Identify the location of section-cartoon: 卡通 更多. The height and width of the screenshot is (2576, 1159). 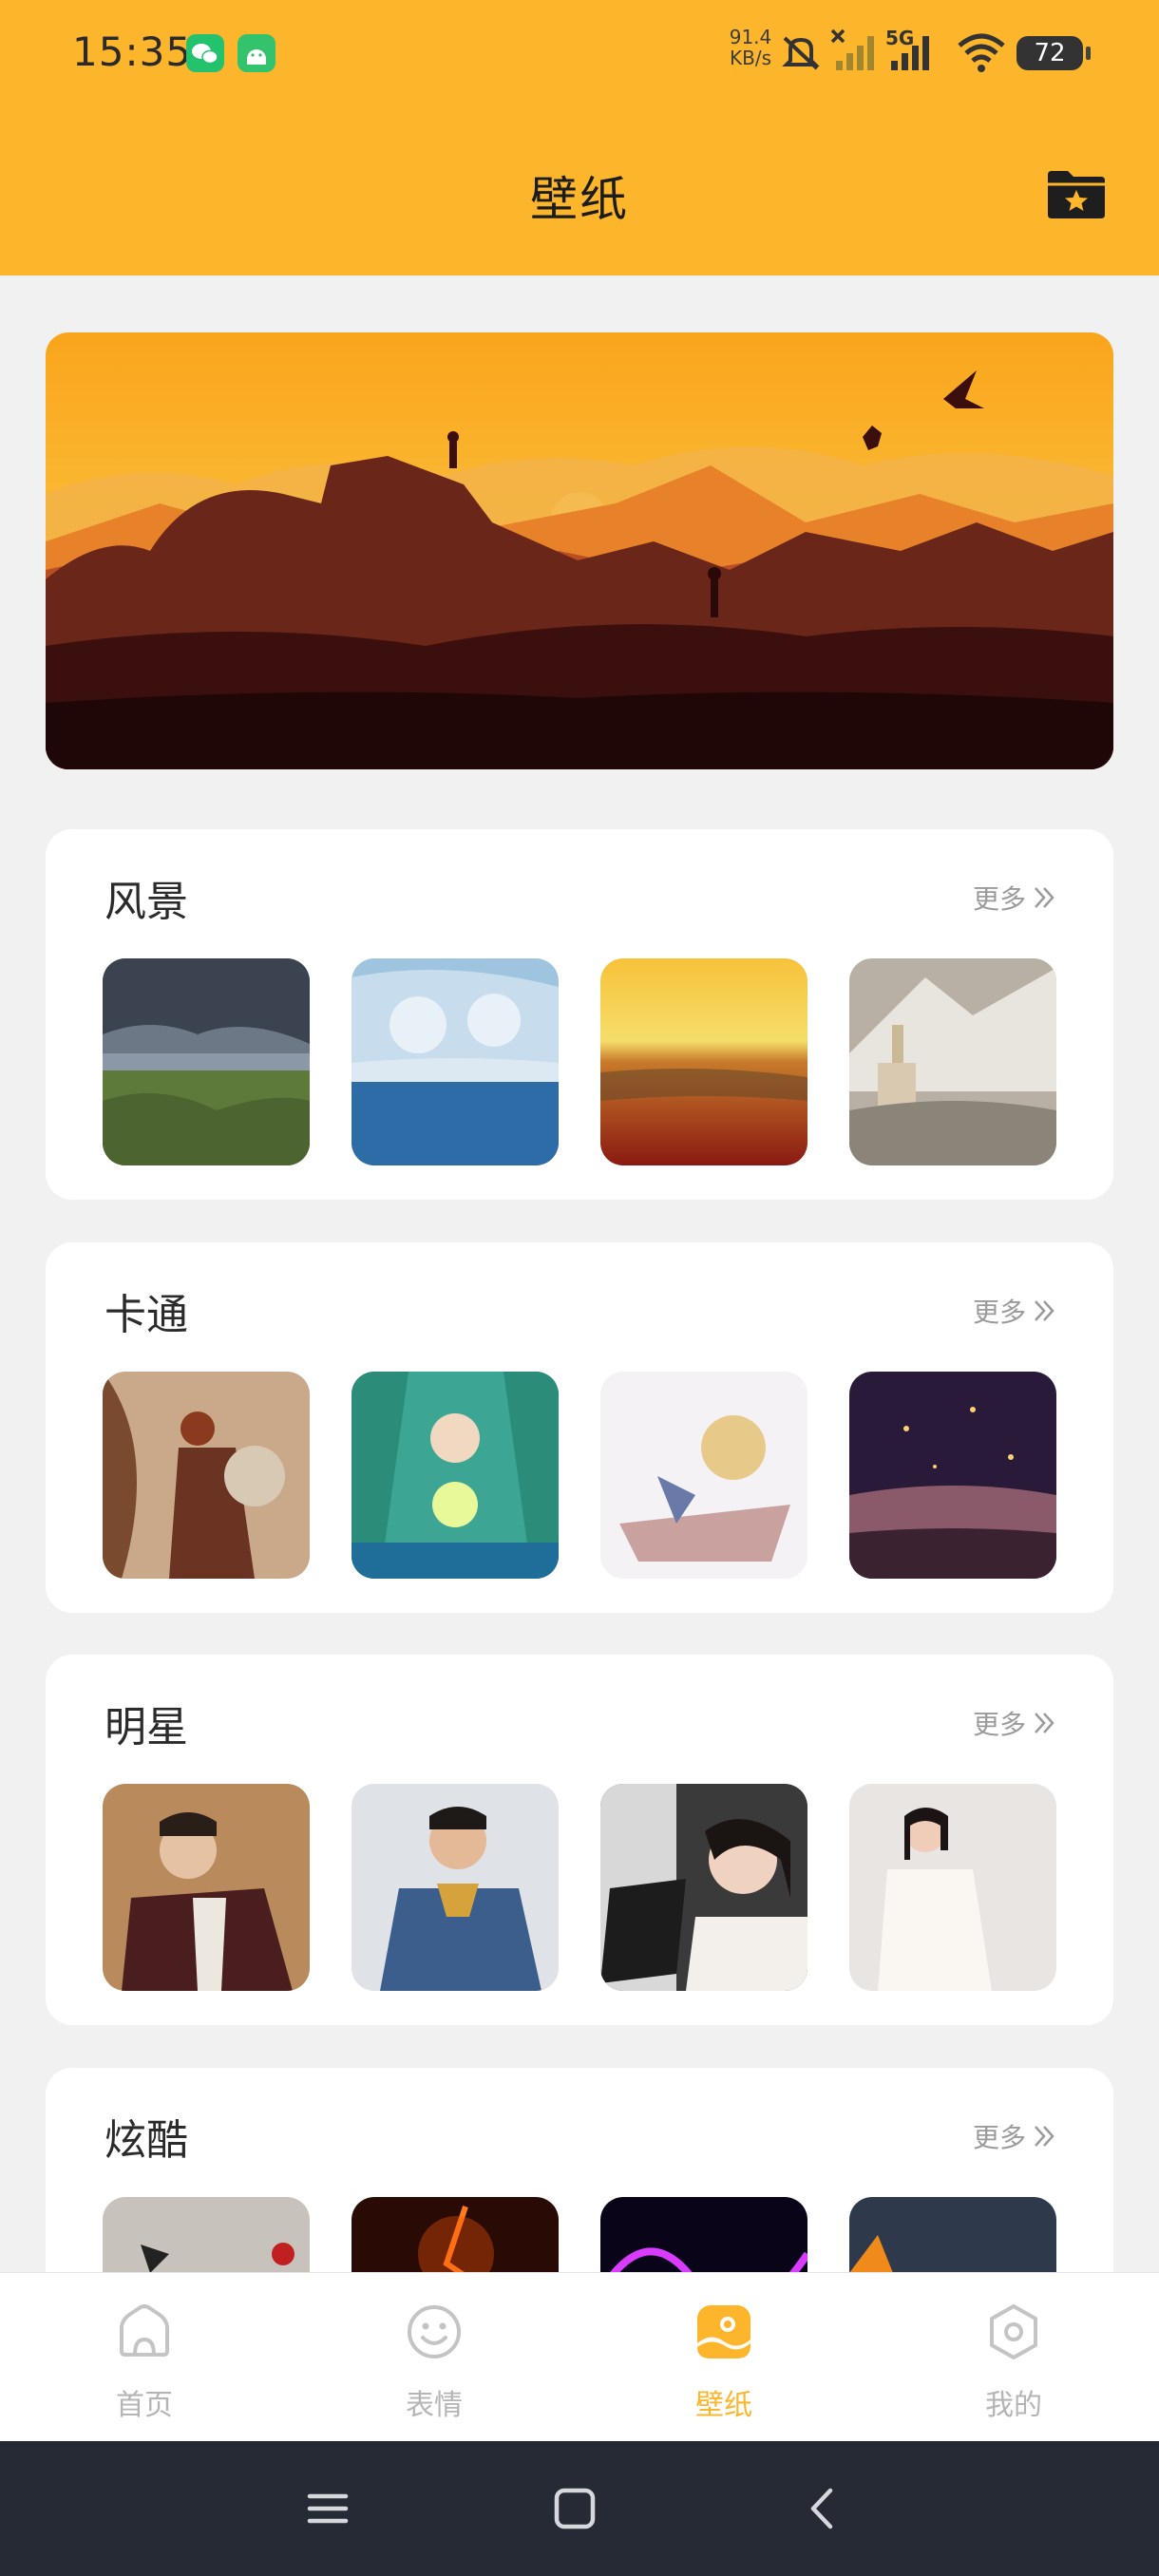
(579, 1427).